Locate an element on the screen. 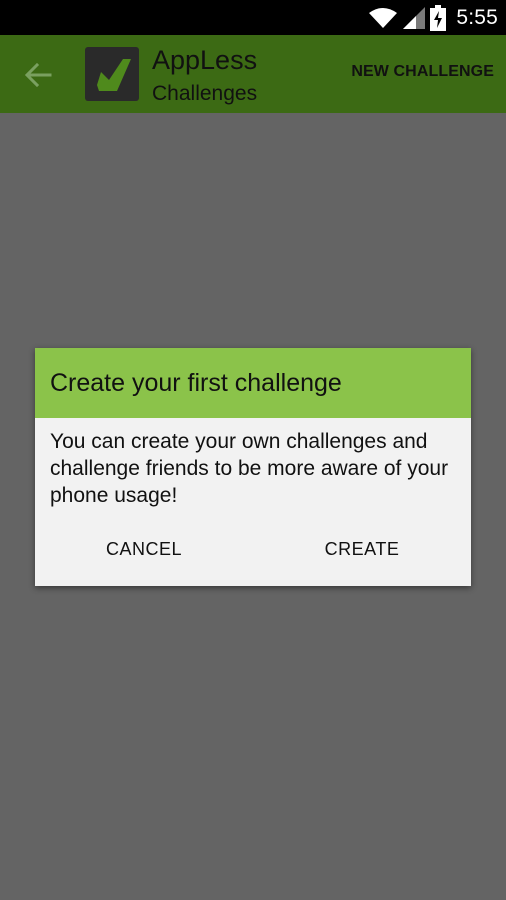 This screenshot has height=900, width=506. back-button is located at coordinates (38, 75).